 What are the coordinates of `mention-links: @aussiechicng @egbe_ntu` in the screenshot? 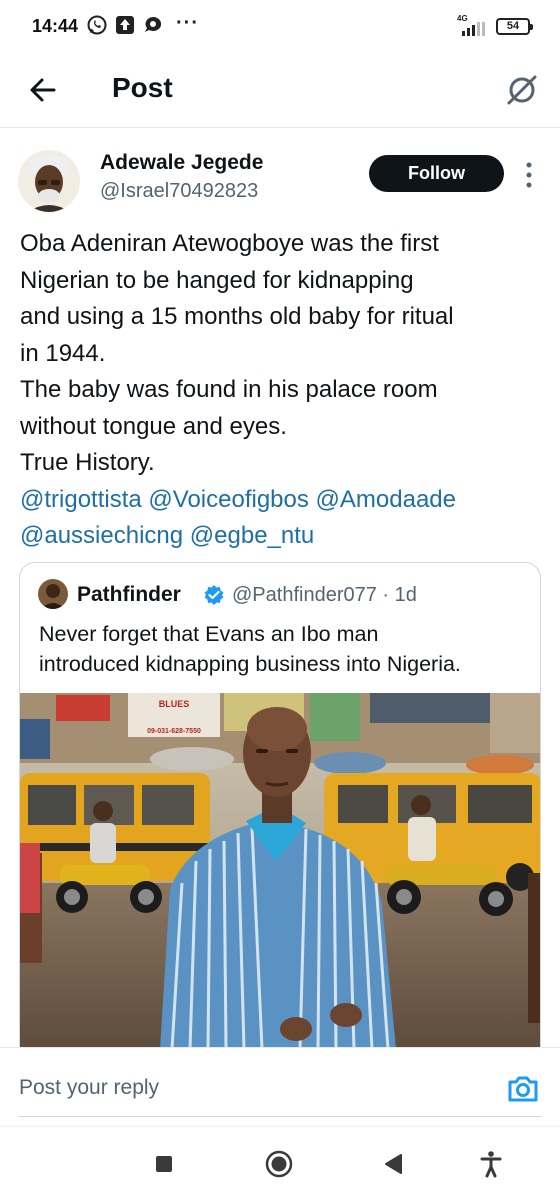 It's located at (284, 536).